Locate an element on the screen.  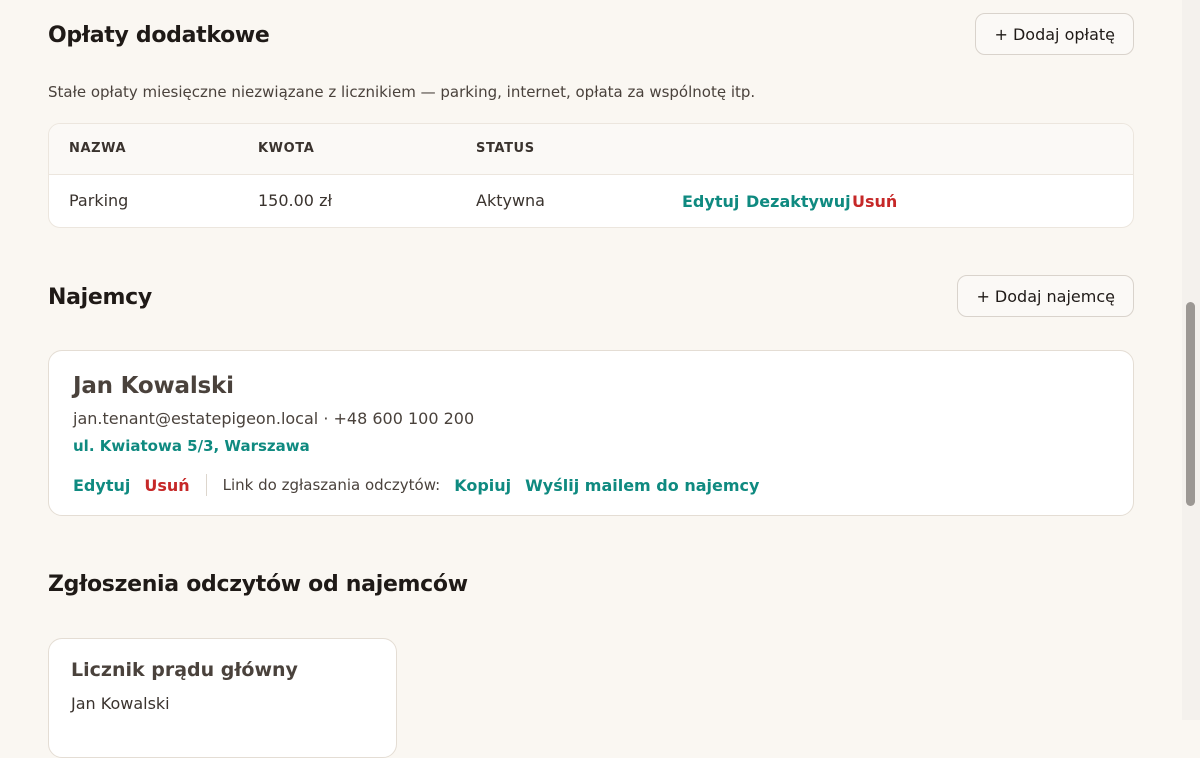
add-fee-button: + Dodaj opłatę is located at coordinates (1054, 34).